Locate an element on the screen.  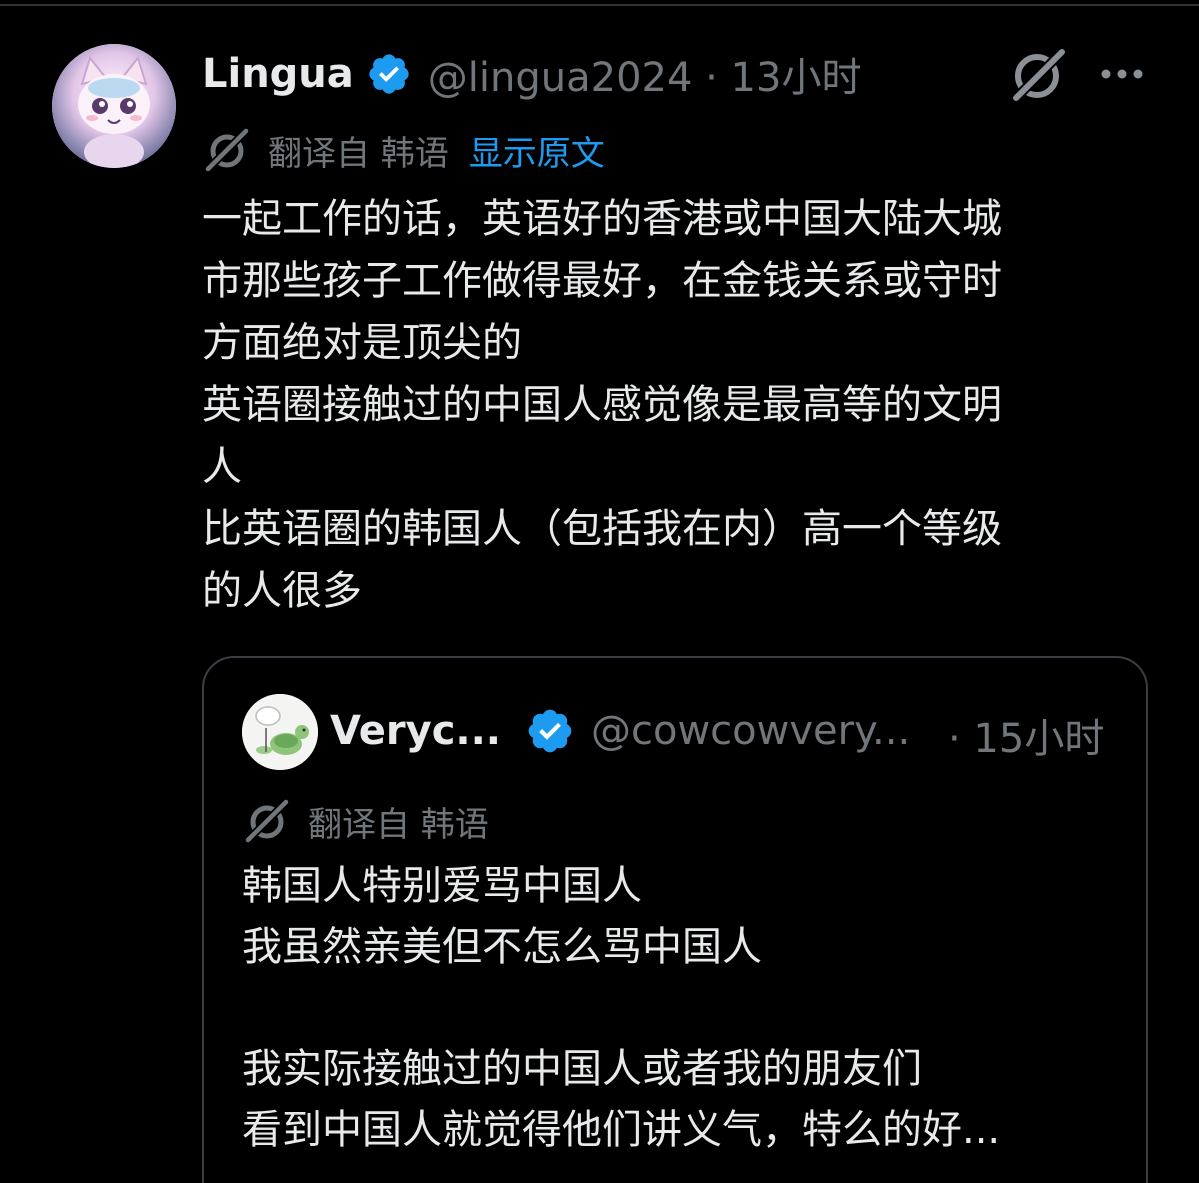
cat-avatar-icon is located at coordinates (114, 106).